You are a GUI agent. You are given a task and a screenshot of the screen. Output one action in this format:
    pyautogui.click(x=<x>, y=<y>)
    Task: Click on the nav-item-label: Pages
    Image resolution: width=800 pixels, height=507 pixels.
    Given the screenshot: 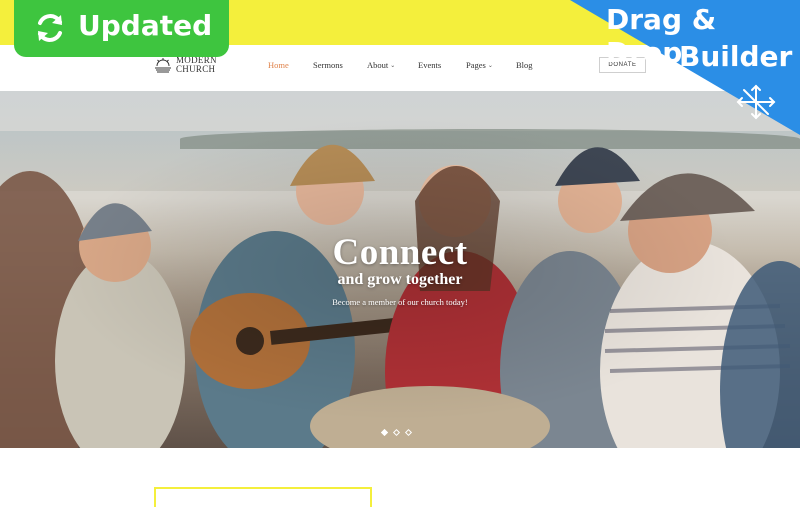 What is the action you would take?
    pyautogui.click(x=476, y=65)
    